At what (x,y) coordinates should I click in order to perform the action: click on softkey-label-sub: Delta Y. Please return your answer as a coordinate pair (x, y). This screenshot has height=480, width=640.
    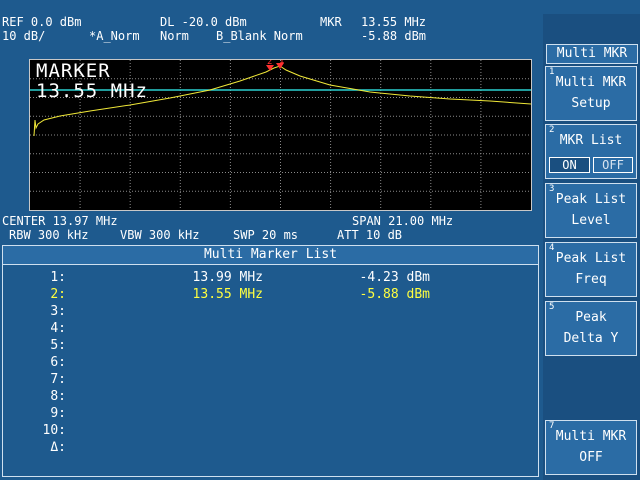
    Looking at the image, I should click on (591, 338).